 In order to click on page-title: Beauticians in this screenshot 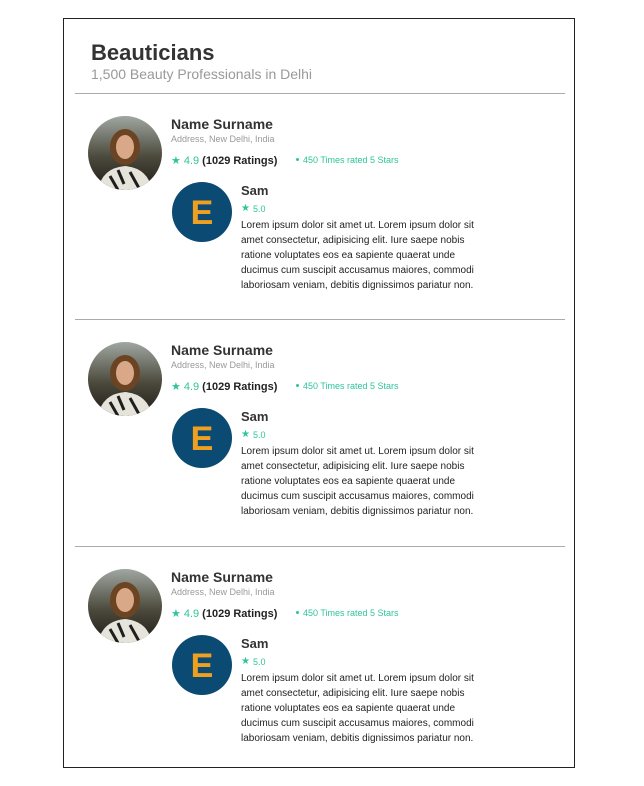, I will do `click(153, 52)`.